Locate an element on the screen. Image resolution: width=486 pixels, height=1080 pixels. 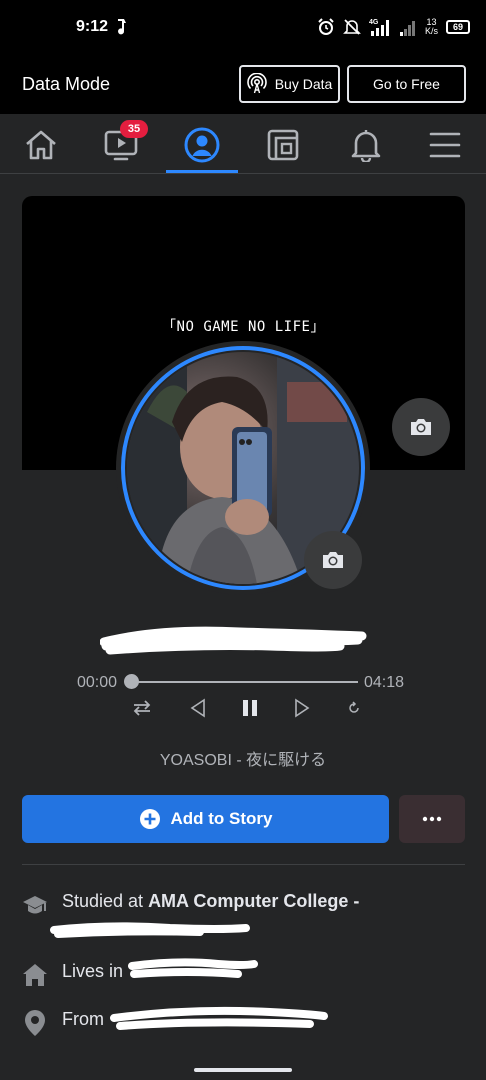
nav-active-indicator is located at coordinates (202, 171).